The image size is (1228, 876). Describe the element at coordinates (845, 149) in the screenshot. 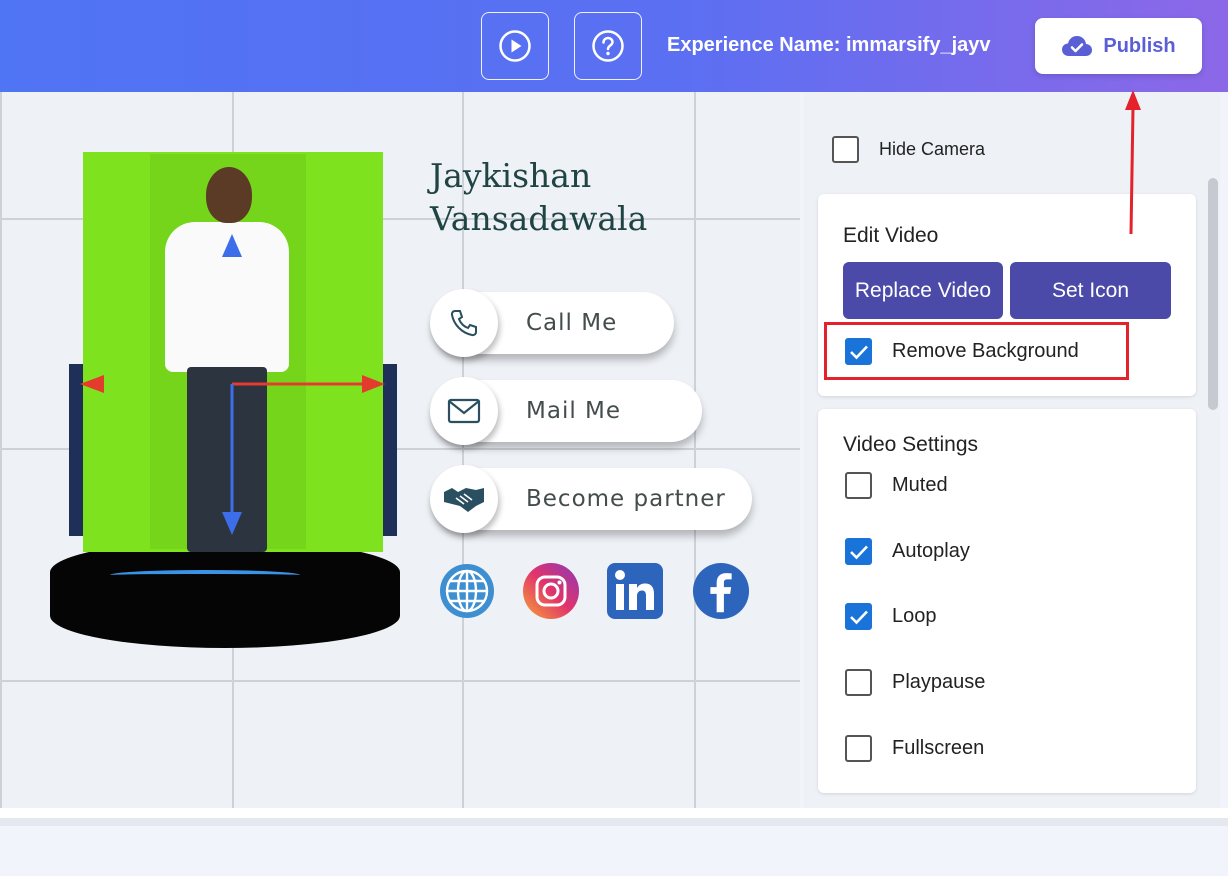

I see `hide-camera-checkbox` at that location.